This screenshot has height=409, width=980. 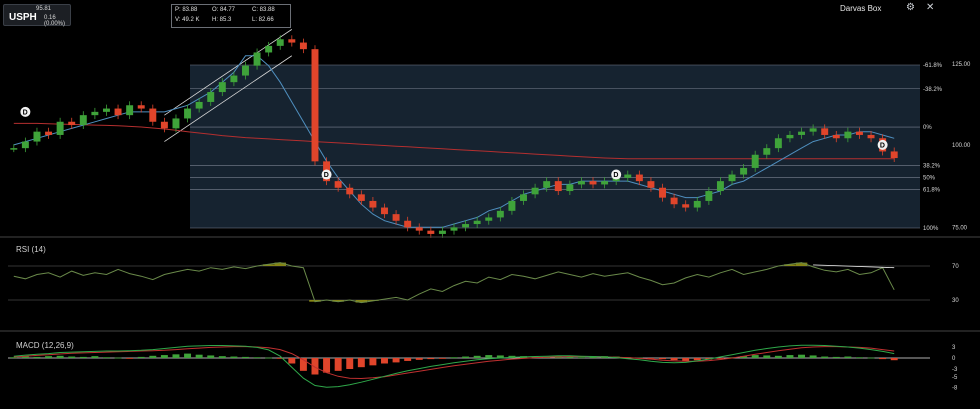 I want to click on rsi-line, so click(x=454, y=283).